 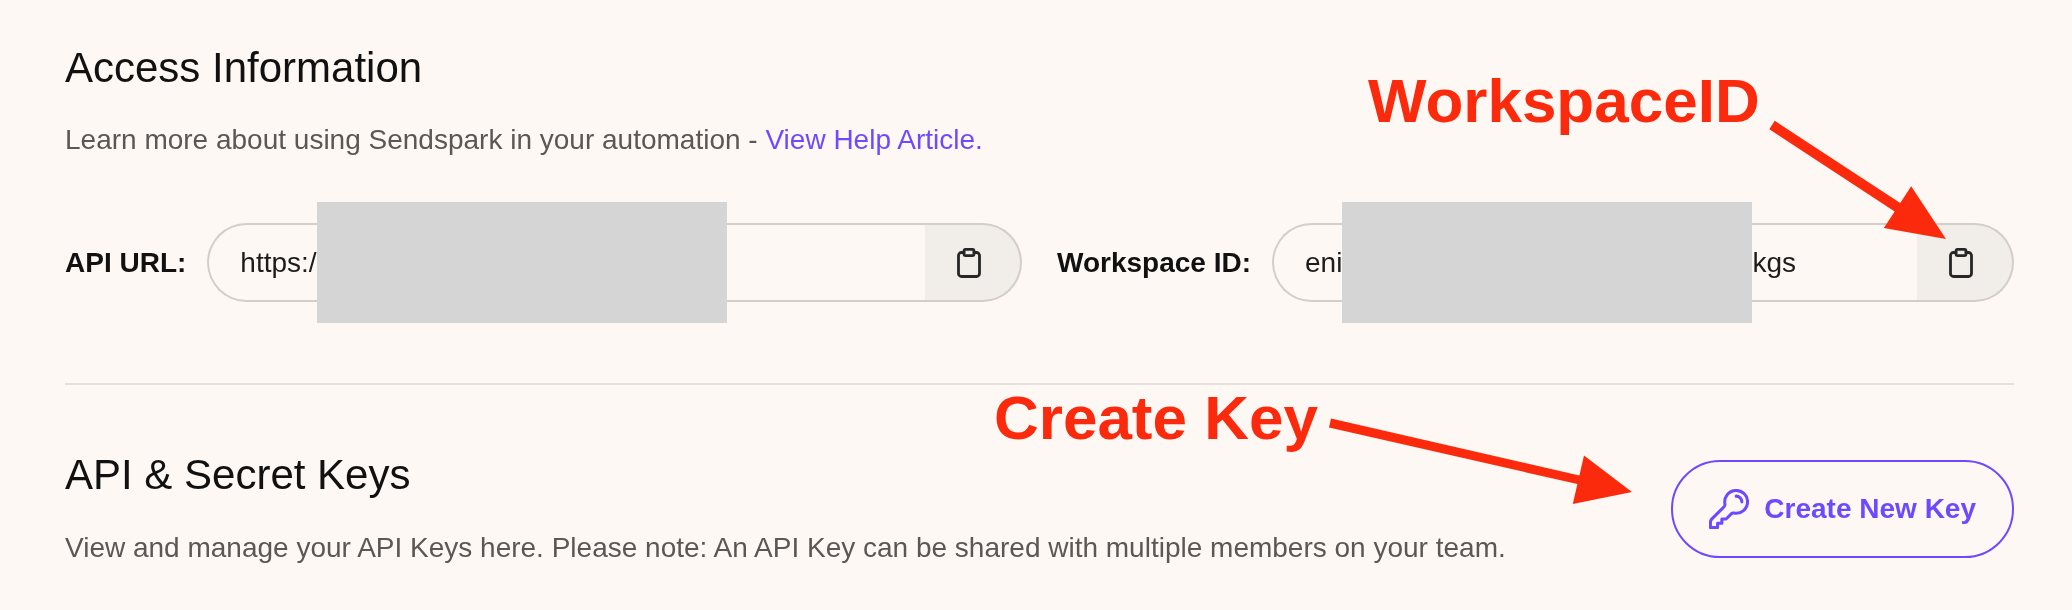 I want to click on create-key-button: Create New Key, so click(x=1842, y=508).